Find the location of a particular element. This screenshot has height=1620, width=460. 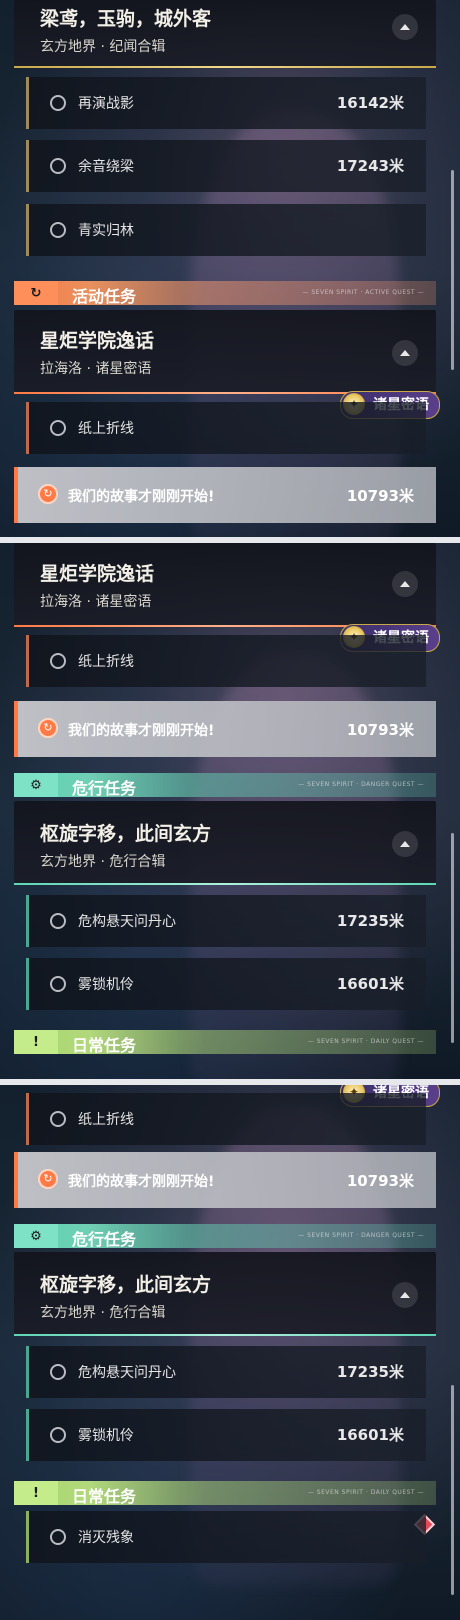

quest-distance: 17235米 is located at coordinates (370, 1372).